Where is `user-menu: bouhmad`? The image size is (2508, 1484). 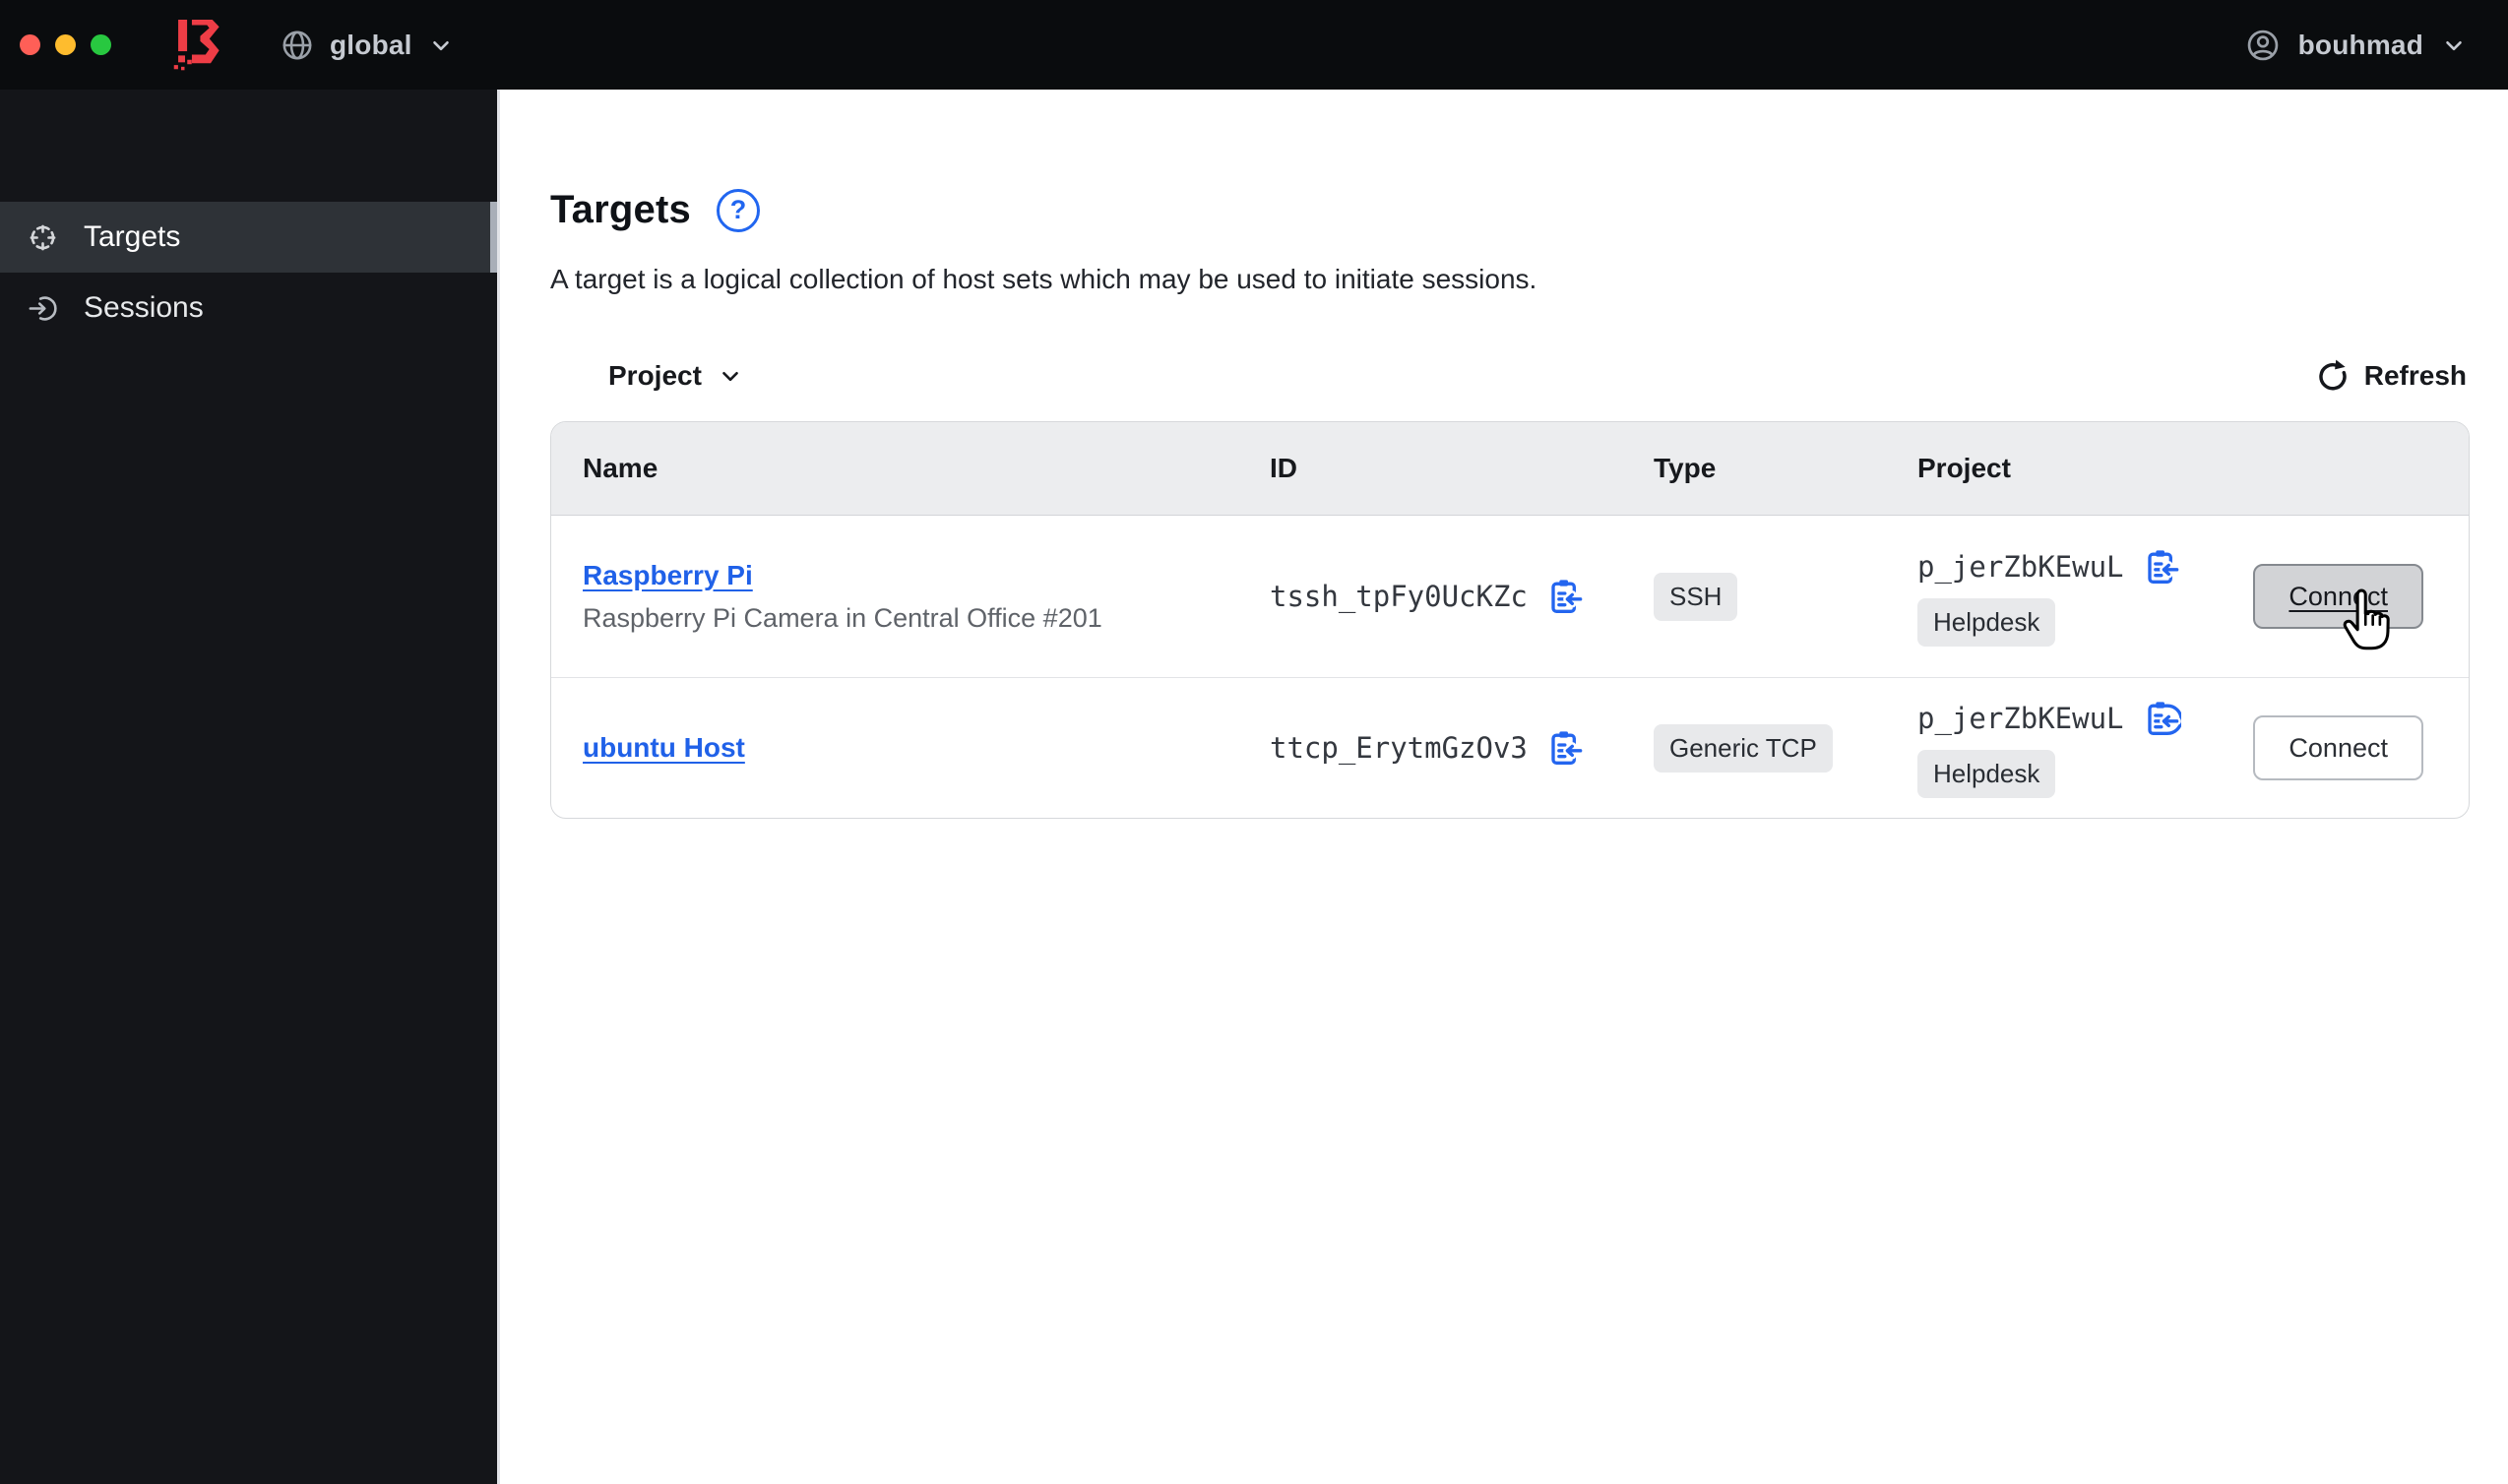
user-menu: bouhmad is located at coordinates (2356, 46).